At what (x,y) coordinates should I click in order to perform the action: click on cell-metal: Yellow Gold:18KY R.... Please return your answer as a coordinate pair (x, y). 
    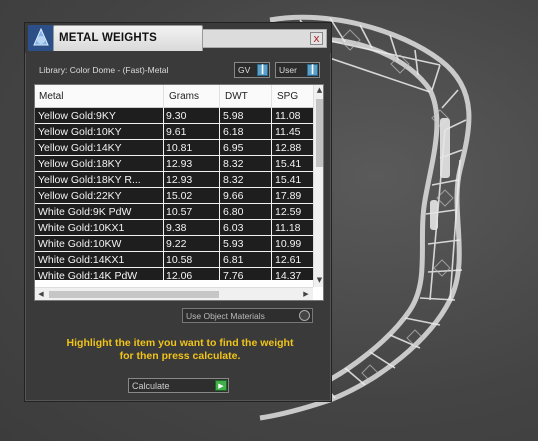
    Looking at the image, I should click on (89, 180).